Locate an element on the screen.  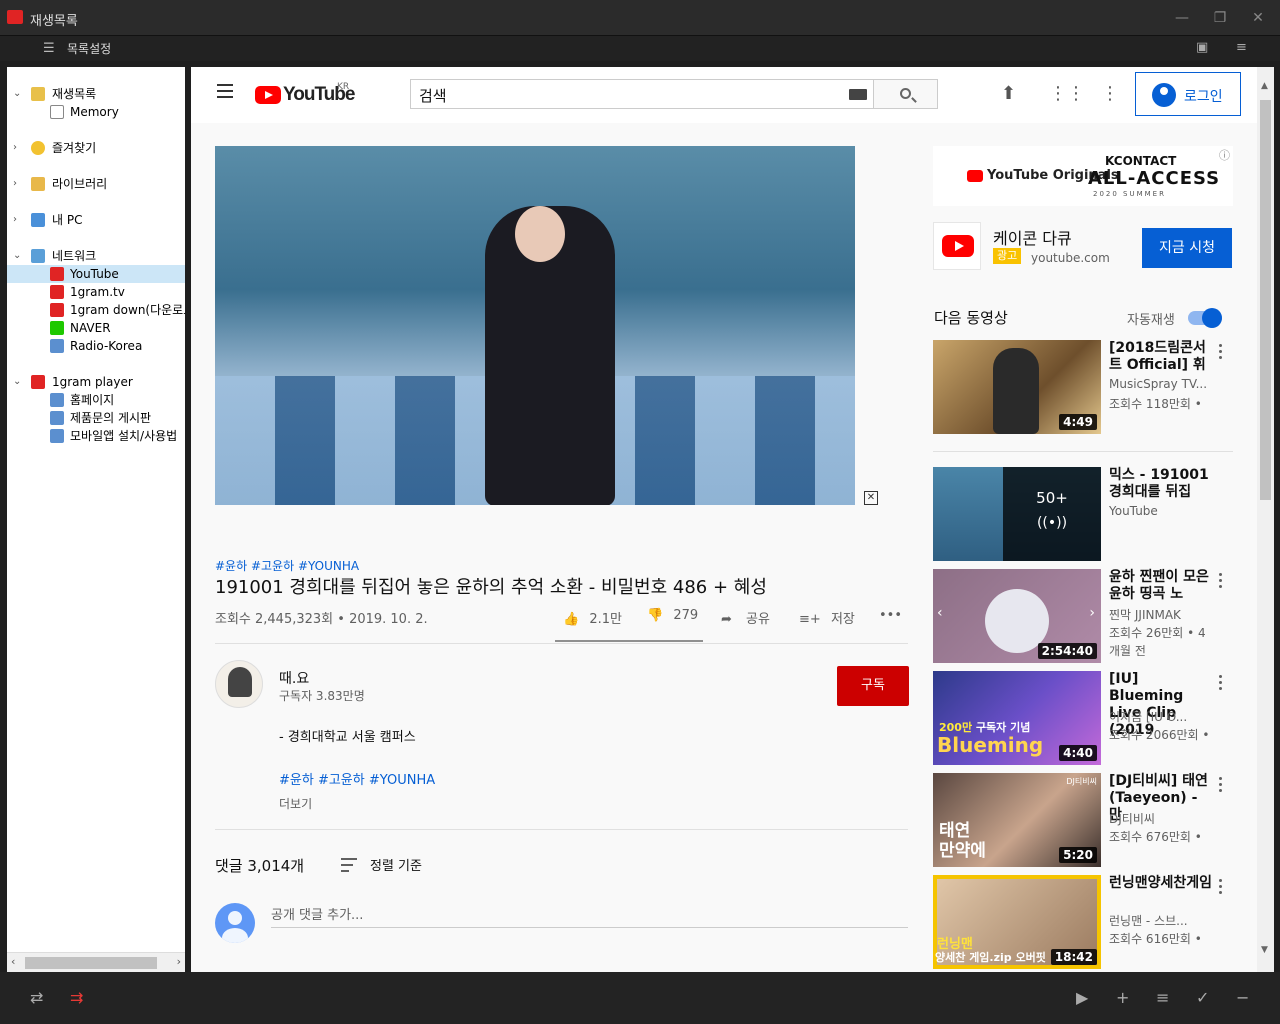
channel-avatar is located at coordinates (239, 684).